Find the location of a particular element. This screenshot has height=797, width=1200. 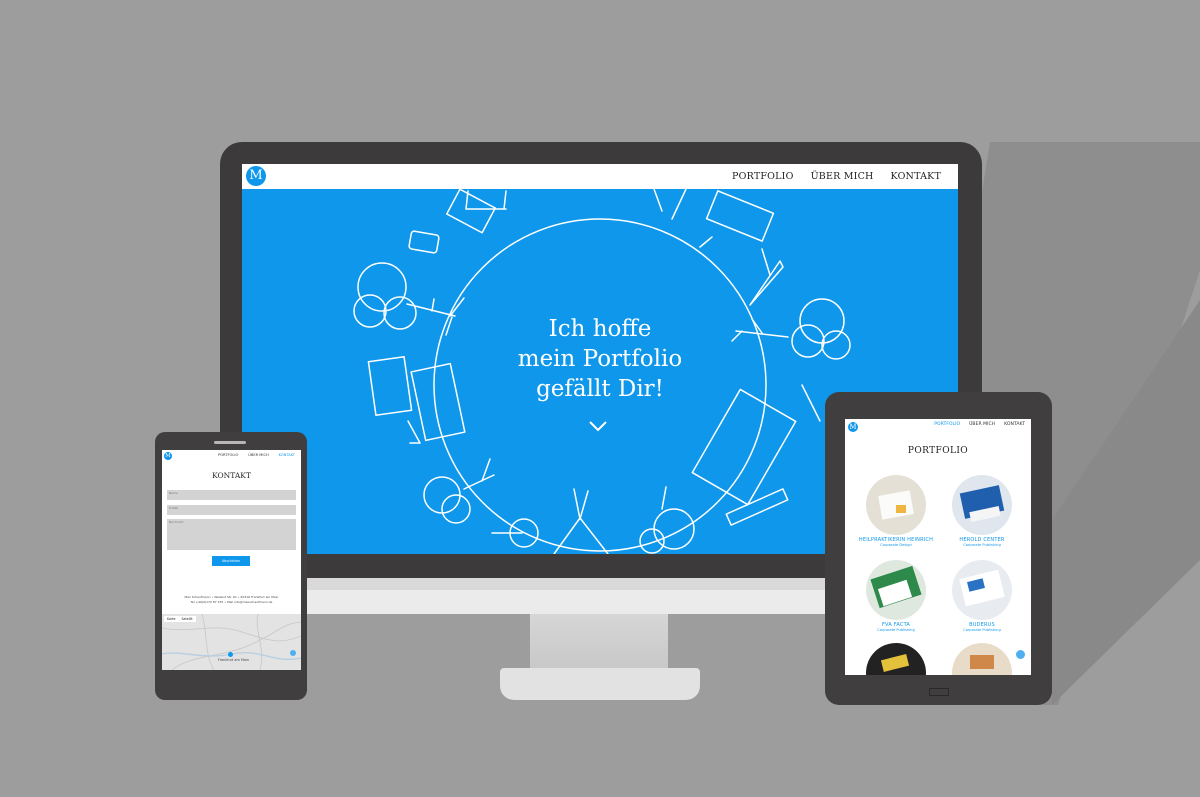

scroll-top-button is located at coordinates (1020, 654).